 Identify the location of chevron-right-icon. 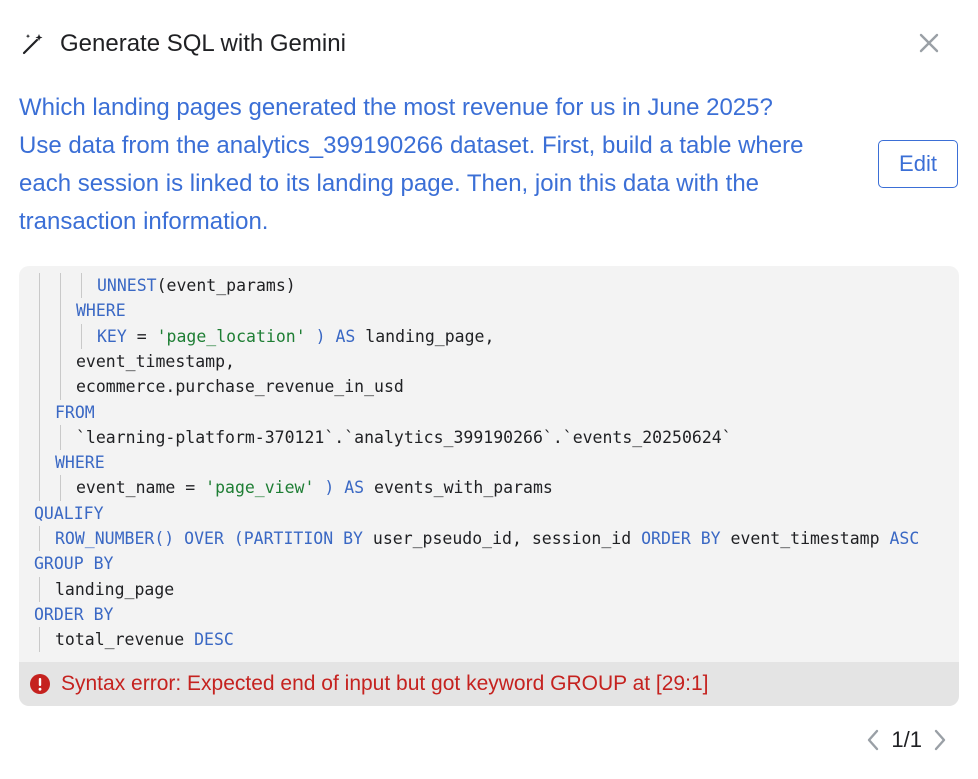
(940, 740).